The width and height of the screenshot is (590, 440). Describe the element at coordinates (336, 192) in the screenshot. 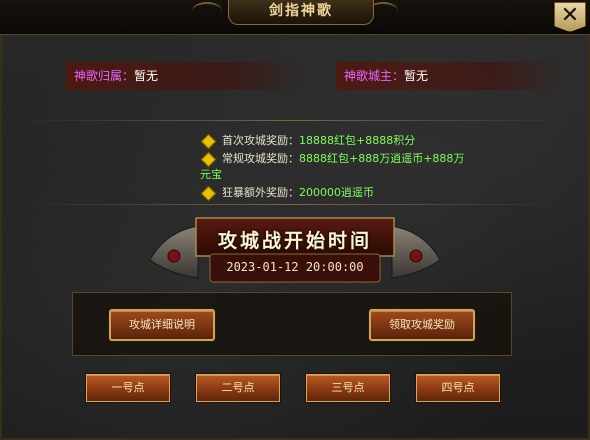

I see `reward-value: 200000逍遥币` at that location.